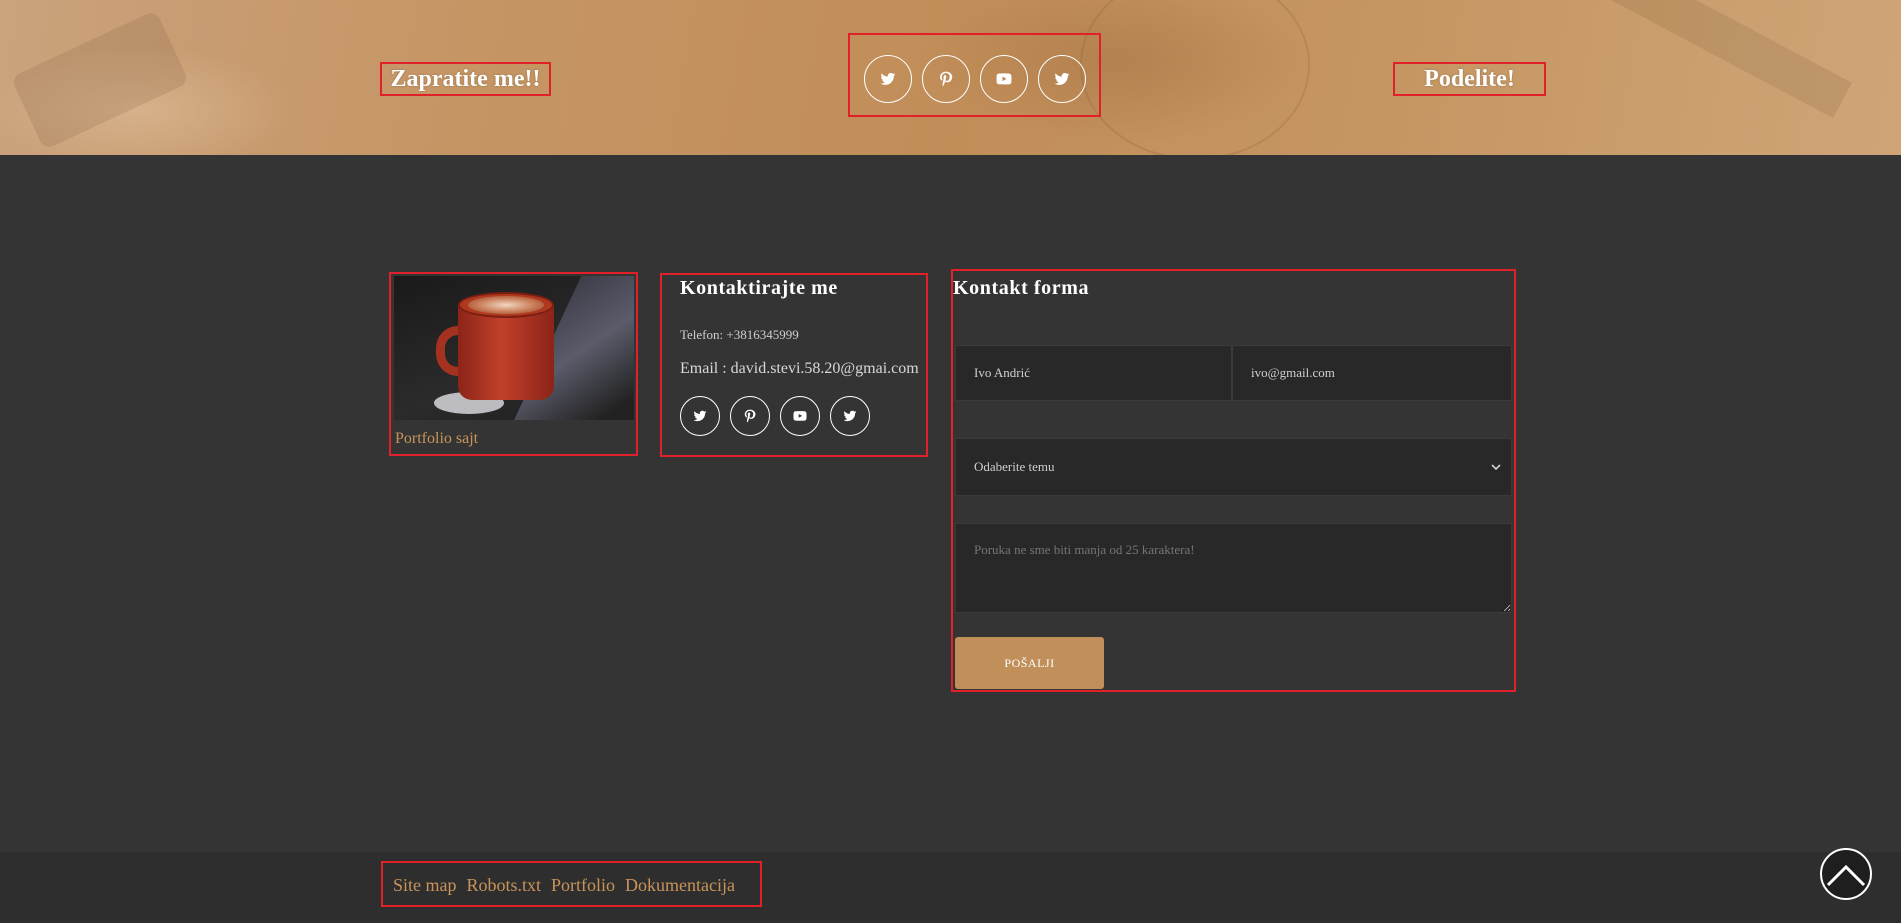 Image resolution: width=1901 pixels, height=923 pixels. What do you see at coordinates (799, 368) in the screenshot?
I see `contact-email: Email : david.stevi.58.20@gmai.com` at bounding box center [799, 368].